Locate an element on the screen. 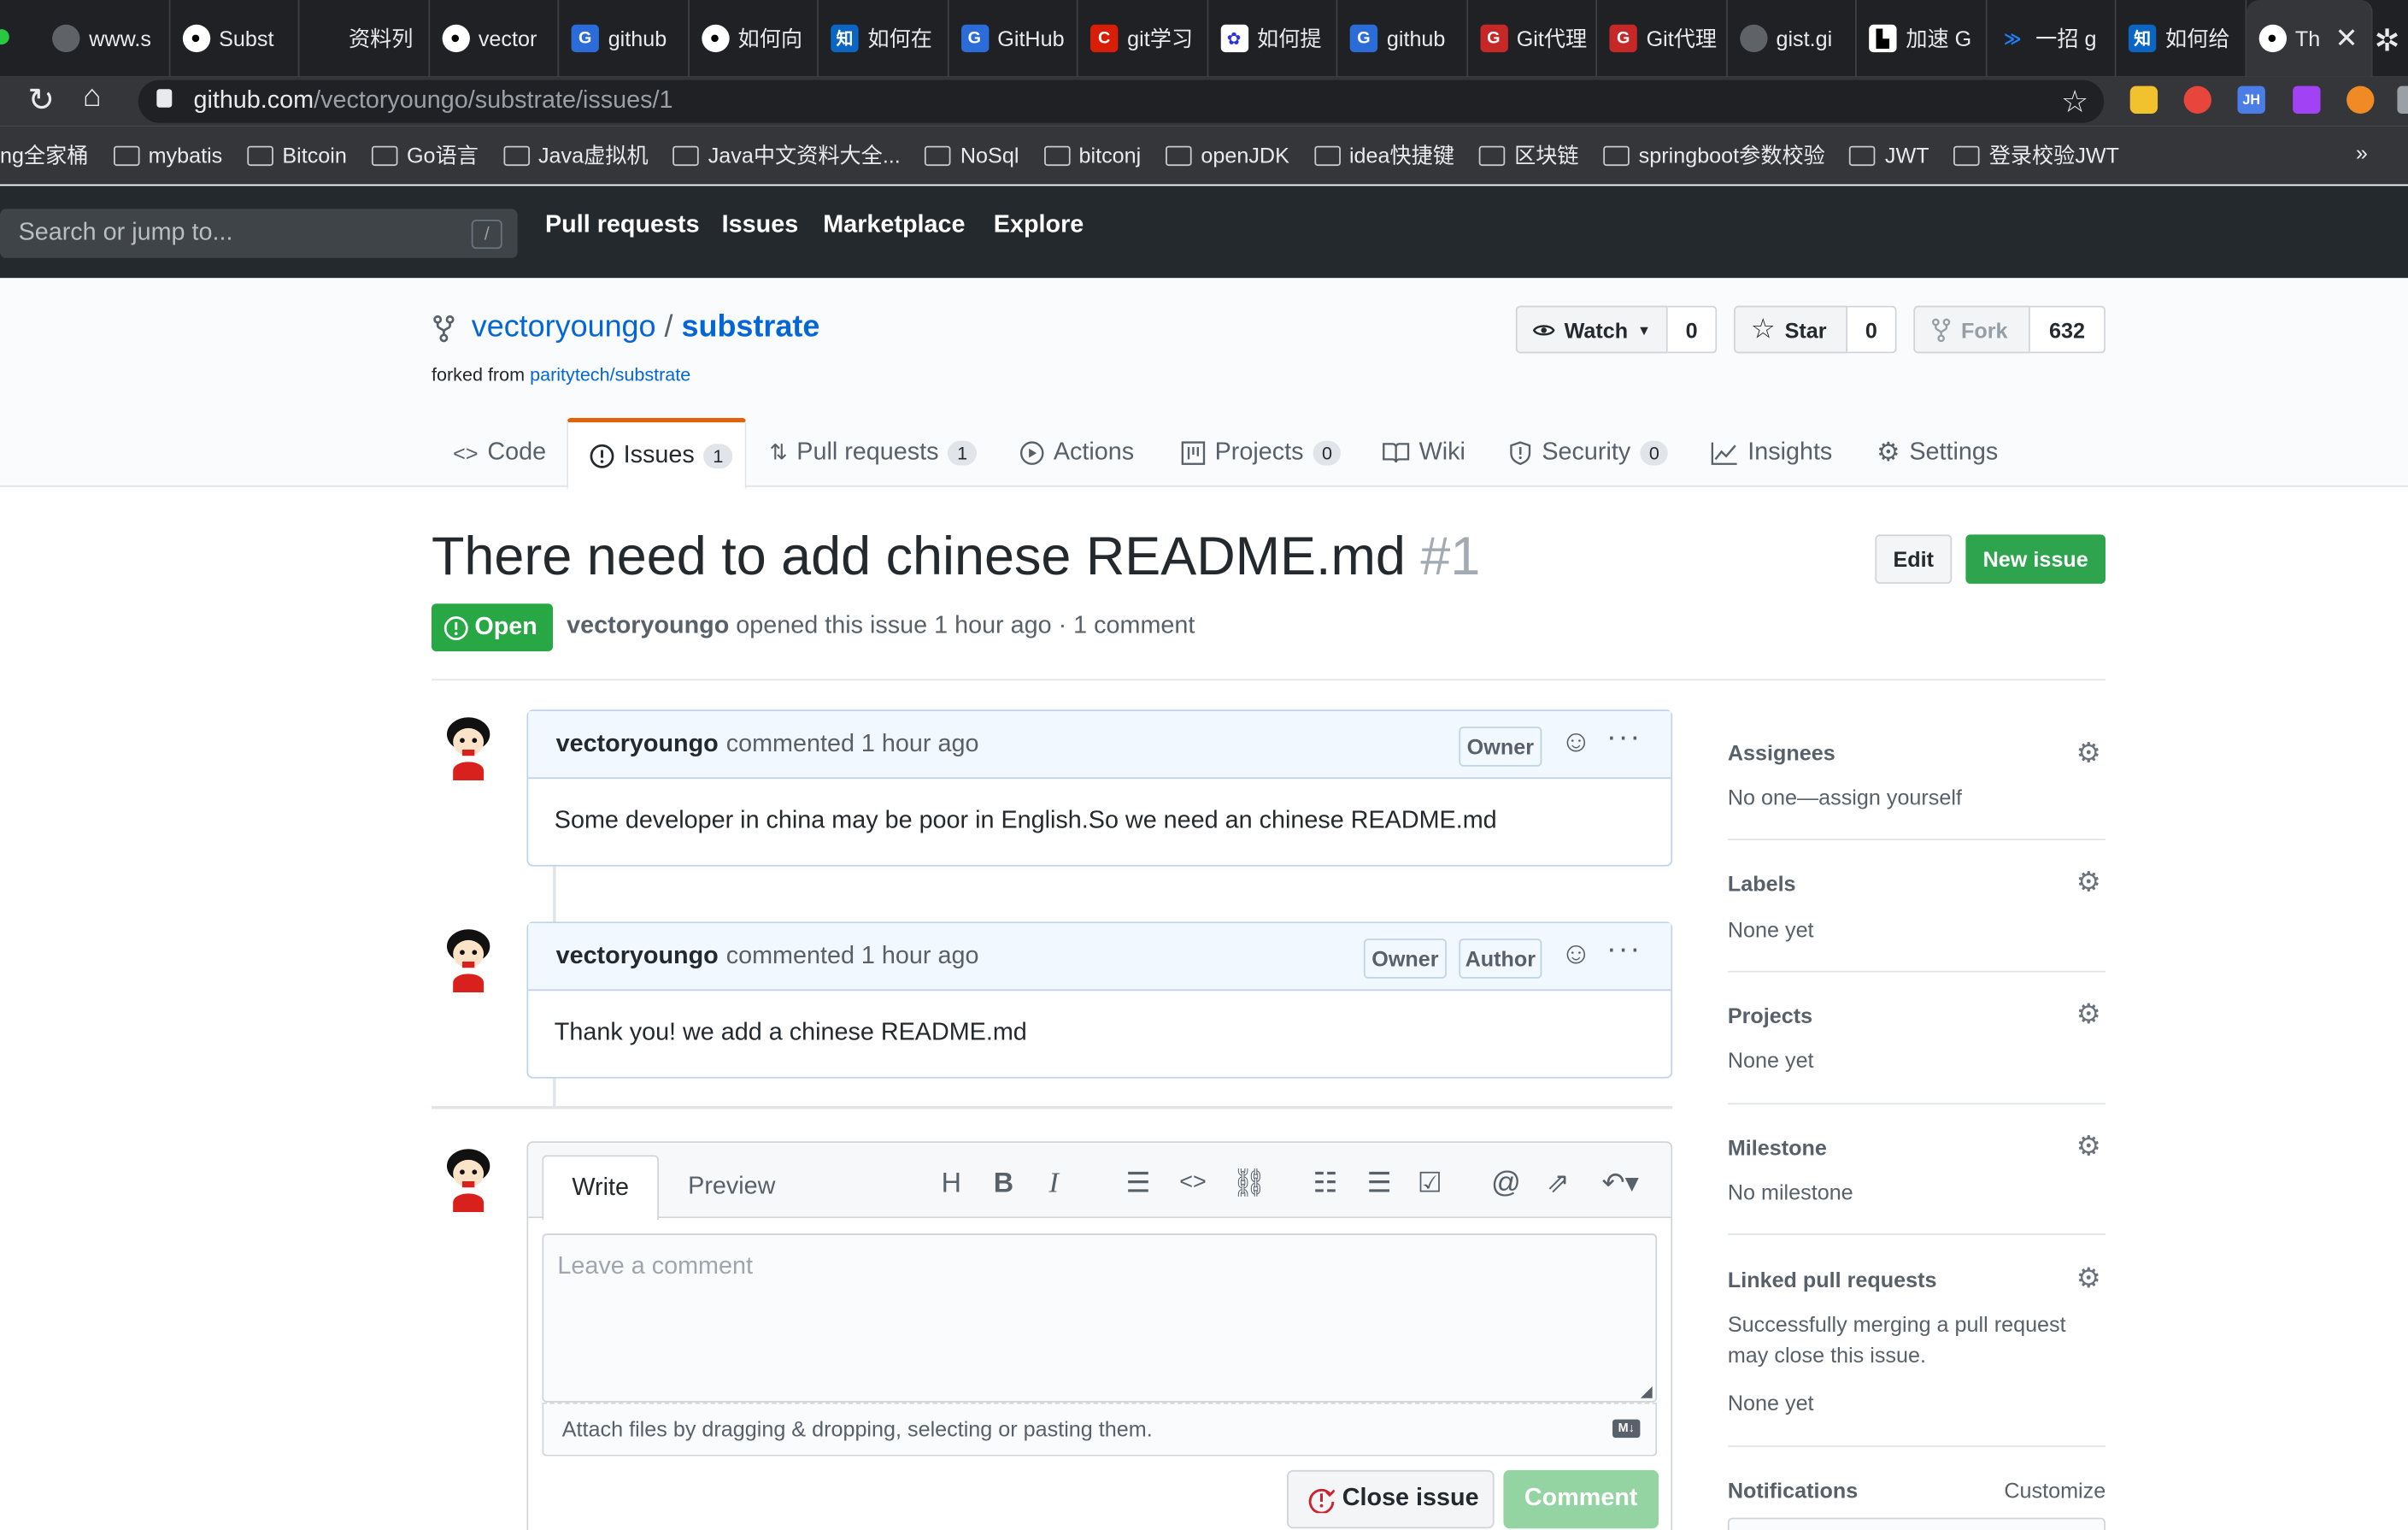 This screenshot has height=1530, width=2408. tab-pull-requests: ⇅ Pull requests 1 is located at coordinates (873, 453).